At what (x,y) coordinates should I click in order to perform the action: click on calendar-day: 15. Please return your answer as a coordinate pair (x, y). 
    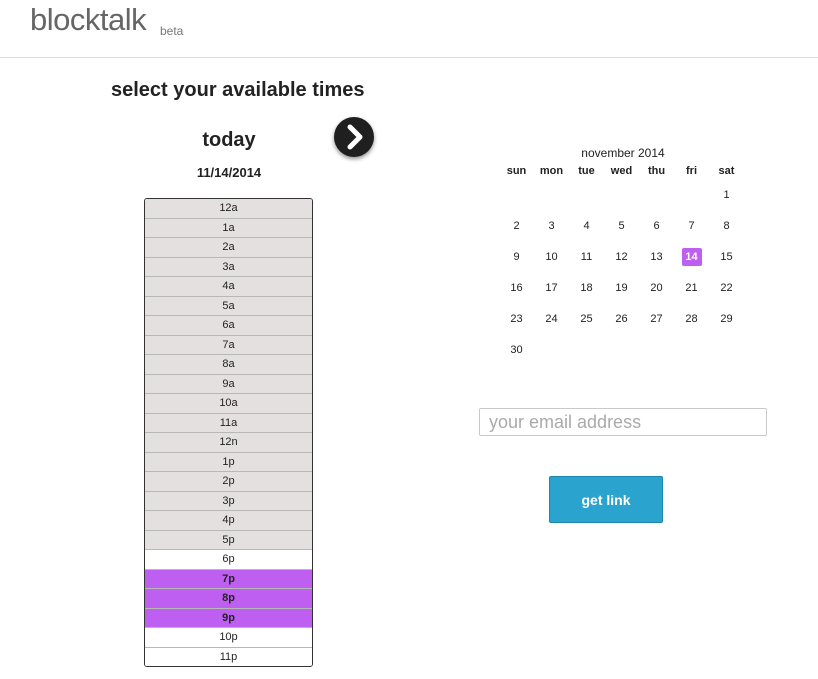
    Looking at the image, I should click on (726, 256).